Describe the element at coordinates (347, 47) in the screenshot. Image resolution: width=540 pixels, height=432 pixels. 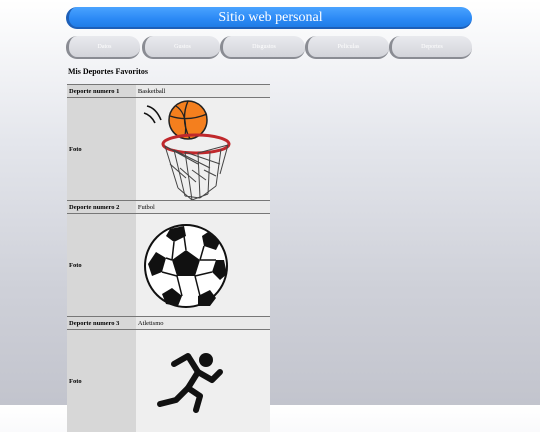
I see `nav-tab-peliculas: Peliculas` at that location.